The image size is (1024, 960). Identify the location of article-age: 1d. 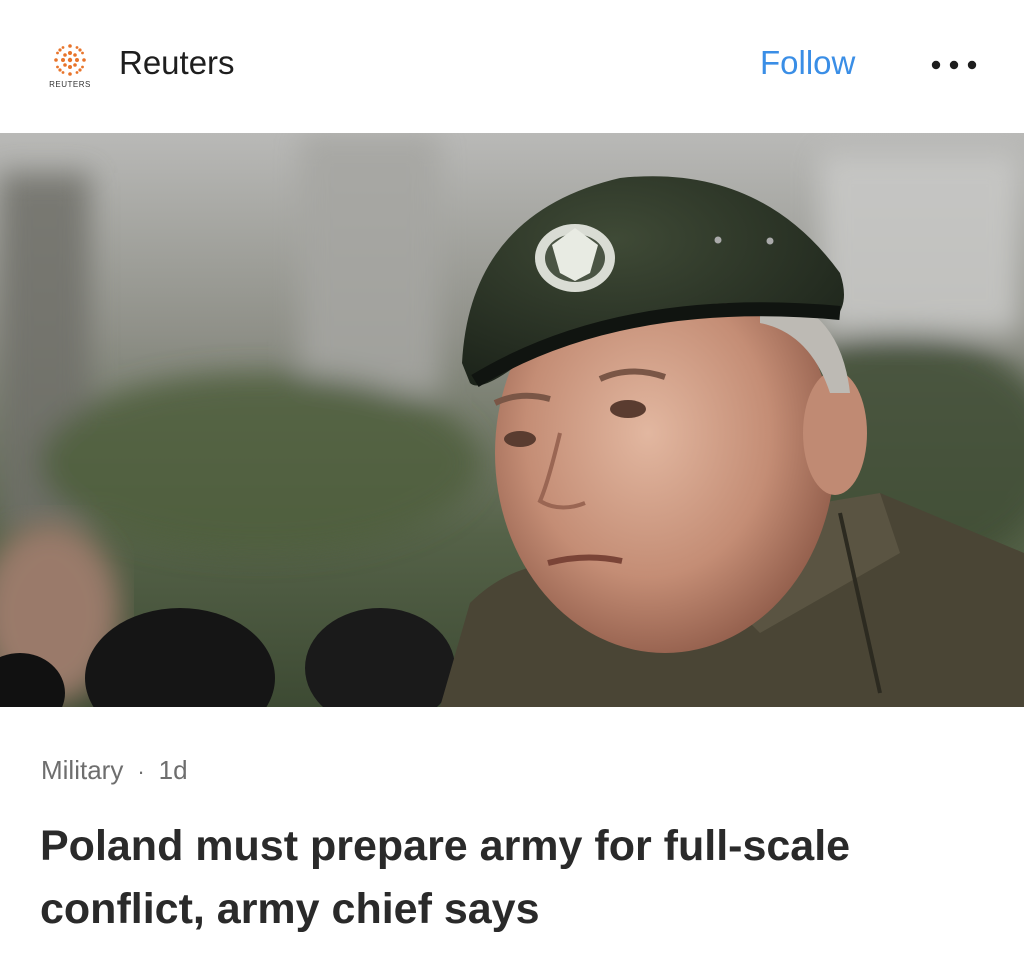
(173, 770).